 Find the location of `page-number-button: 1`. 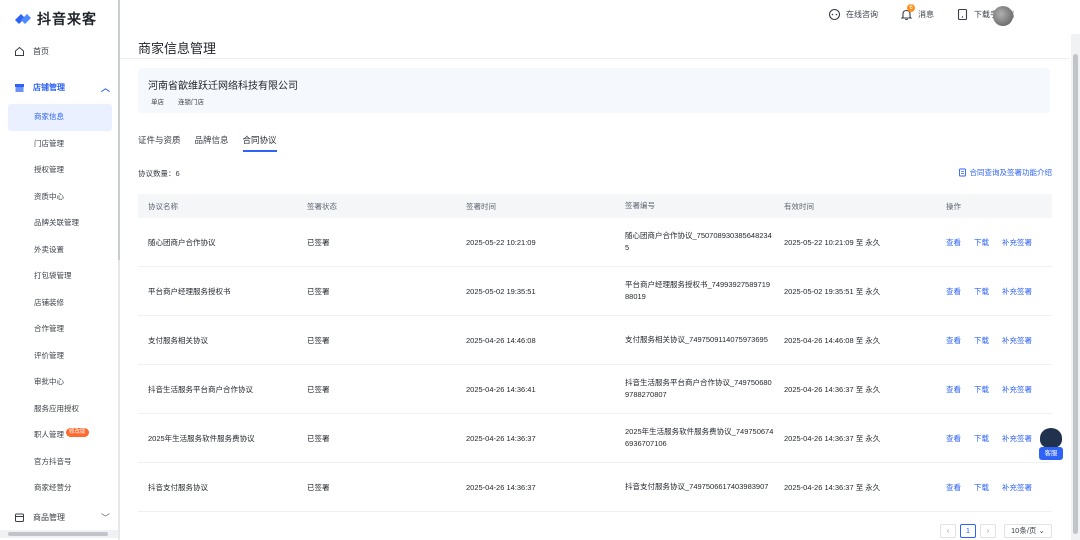

page-number-button: 1 is located at coordinates (968, 531).